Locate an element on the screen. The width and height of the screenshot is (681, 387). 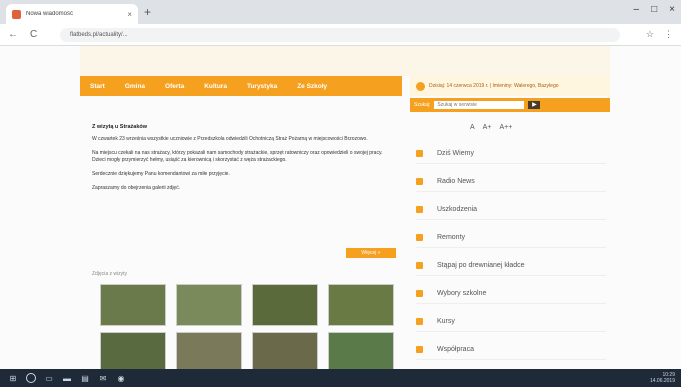
sidebar-item: Radio News is located at coordinates (511, 182).